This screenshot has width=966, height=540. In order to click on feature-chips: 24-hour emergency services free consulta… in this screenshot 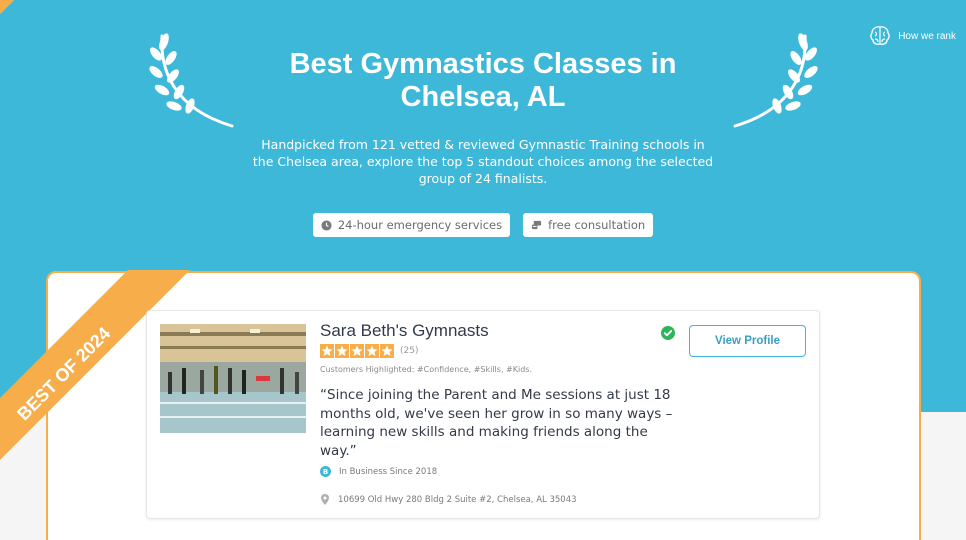, I will do `click(483, 225)`.